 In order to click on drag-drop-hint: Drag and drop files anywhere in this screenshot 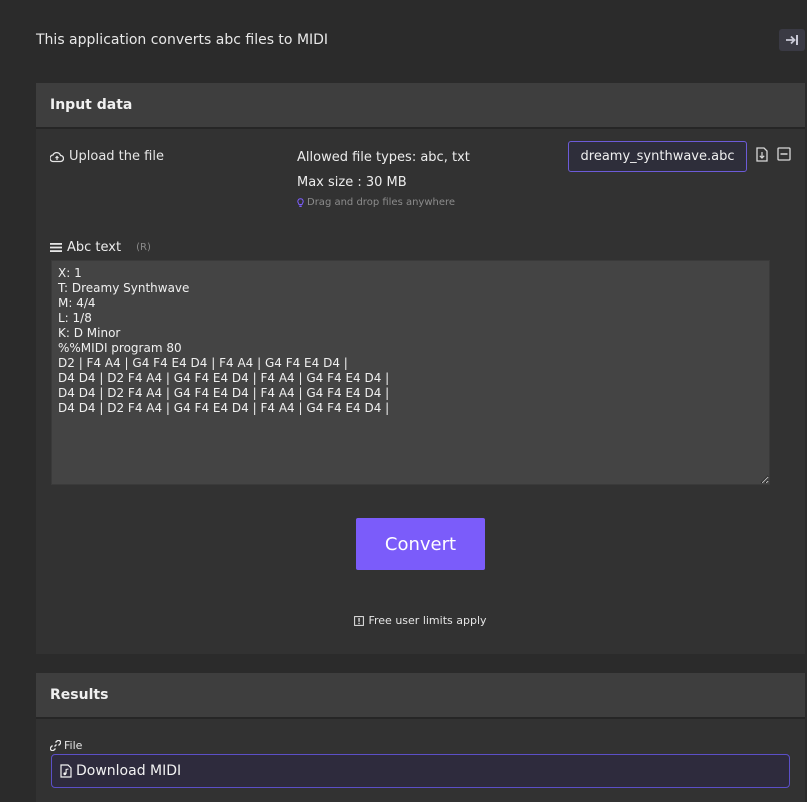, I will do `click(376, 202)`.